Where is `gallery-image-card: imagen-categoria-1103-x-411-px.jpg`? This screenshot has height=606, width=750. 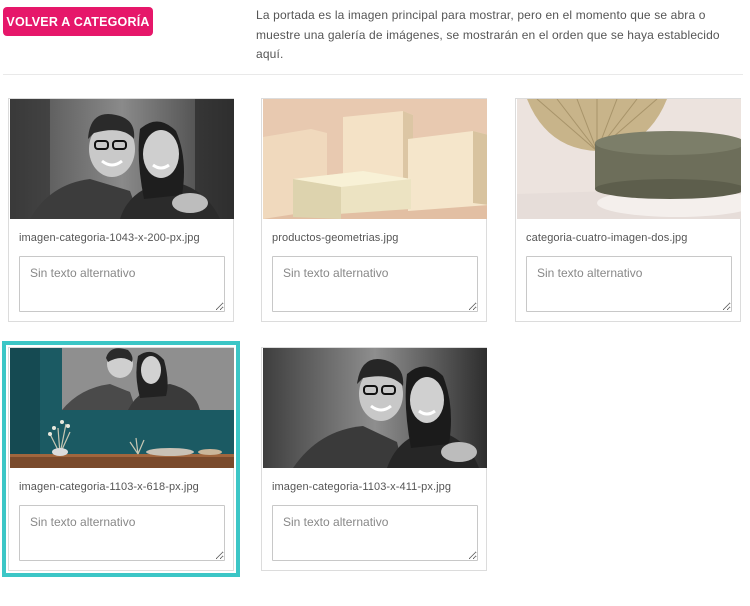 gallery-image-card: imagen-categoria-1103-x-411-px.jpg is located at coordinates (374, 459).